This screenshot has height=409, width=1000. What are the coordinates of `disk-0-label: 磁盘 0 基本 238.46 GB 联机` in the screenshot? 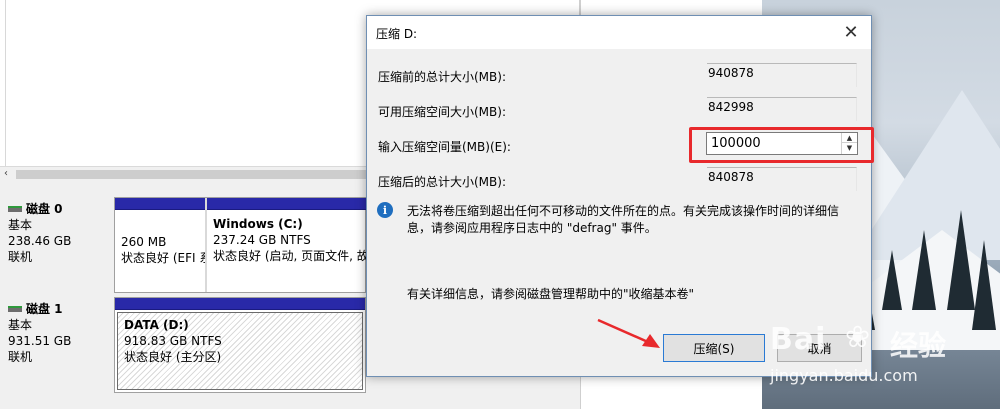 It's located at (59, 245).